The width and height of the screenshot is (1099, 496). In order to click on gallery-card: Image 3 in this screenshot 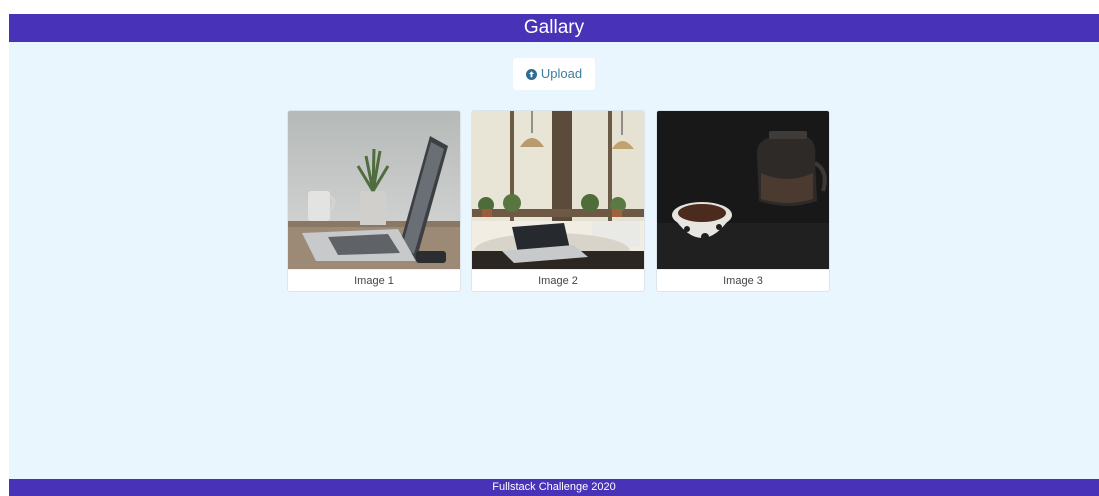, I will do `click(743, 201)`.